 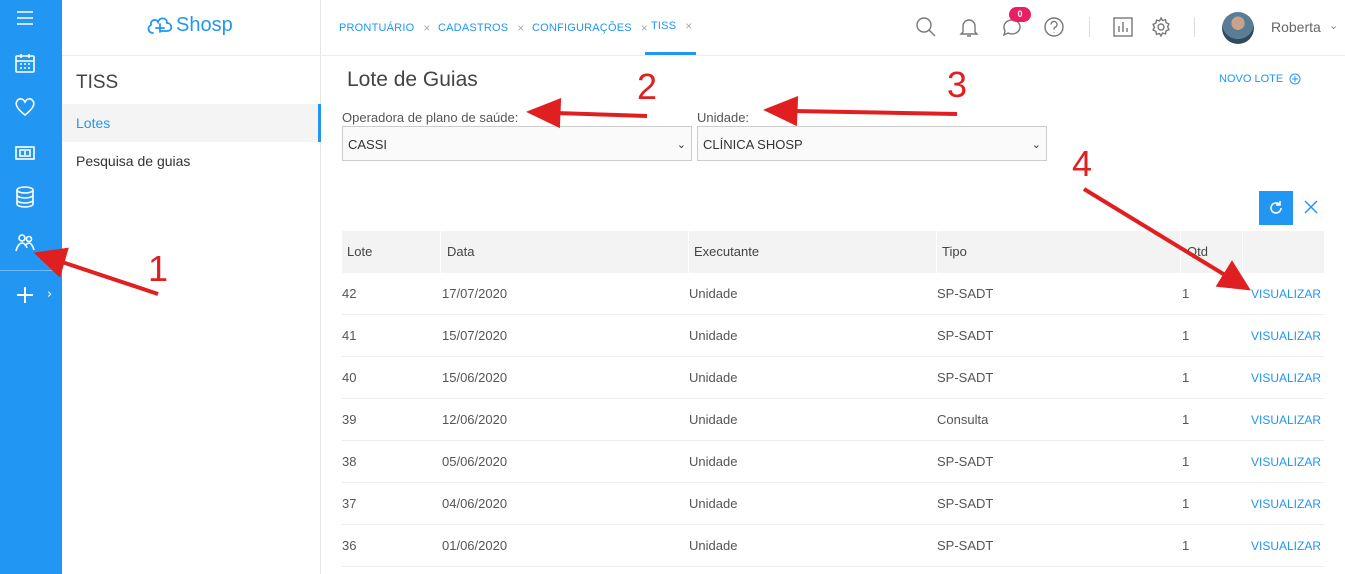 I want to click on cell-lote: 37, so click(x=349, y=503).